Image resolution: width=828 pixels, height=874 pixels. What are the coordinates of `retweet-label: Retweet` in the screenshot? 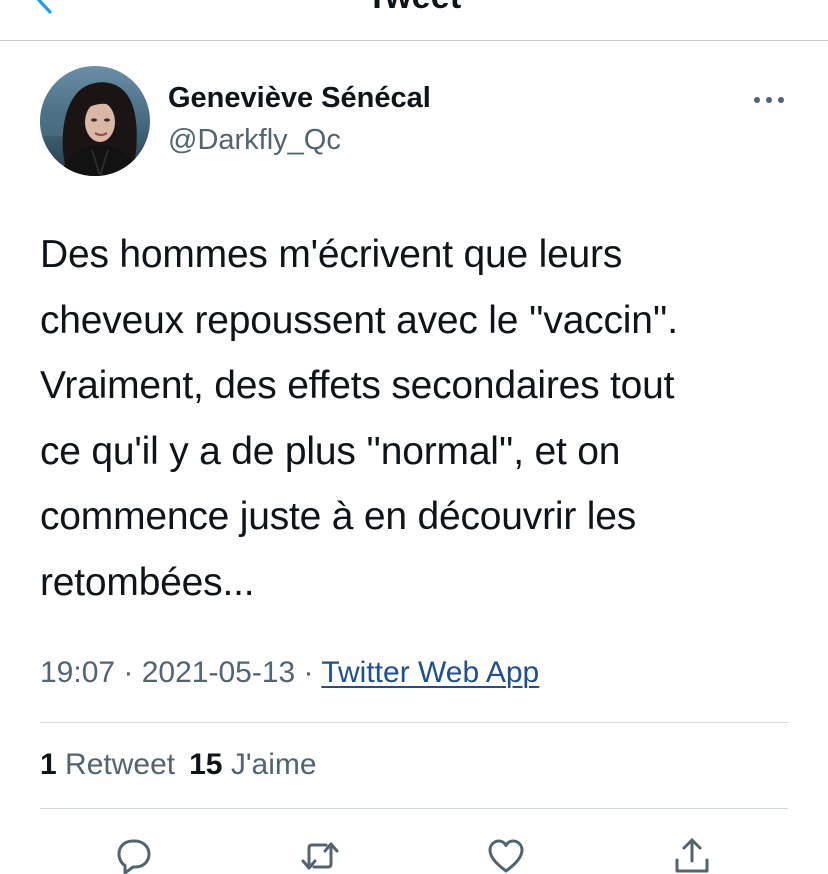 It's located at (120, 764).